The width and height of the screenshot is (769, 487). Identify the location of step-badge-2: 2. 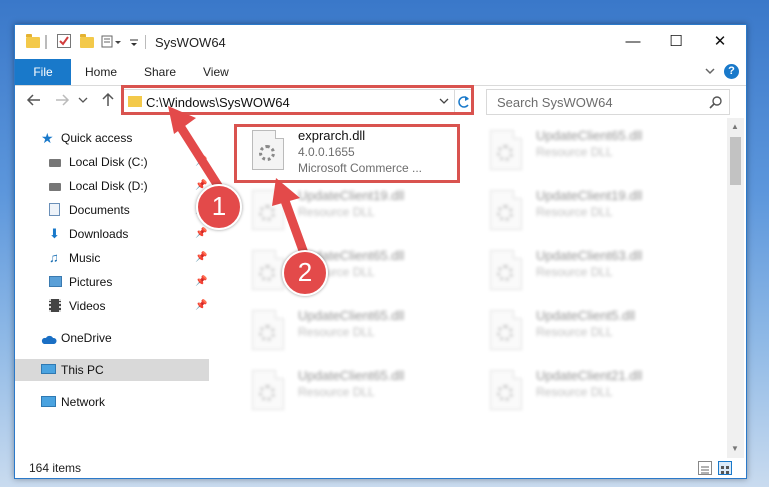
(305, 273).